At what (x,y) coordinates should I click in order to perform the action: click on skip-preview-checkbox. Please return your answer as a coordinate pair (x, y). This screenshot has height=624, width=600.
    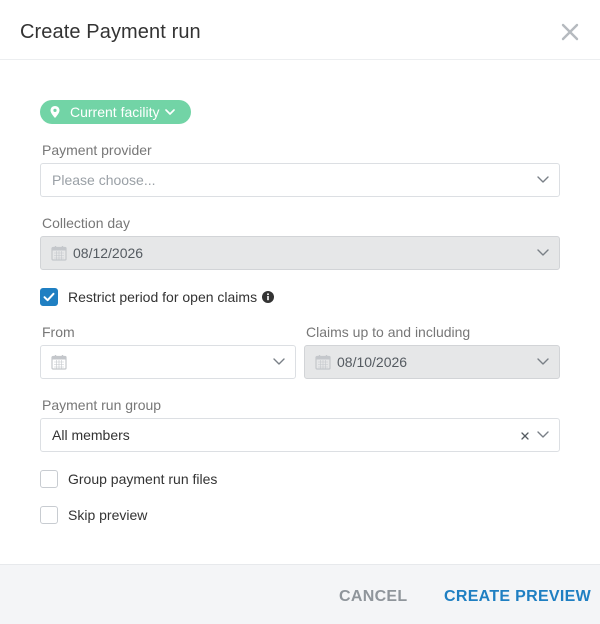
    Looking at the image, I should click on (49, 515).